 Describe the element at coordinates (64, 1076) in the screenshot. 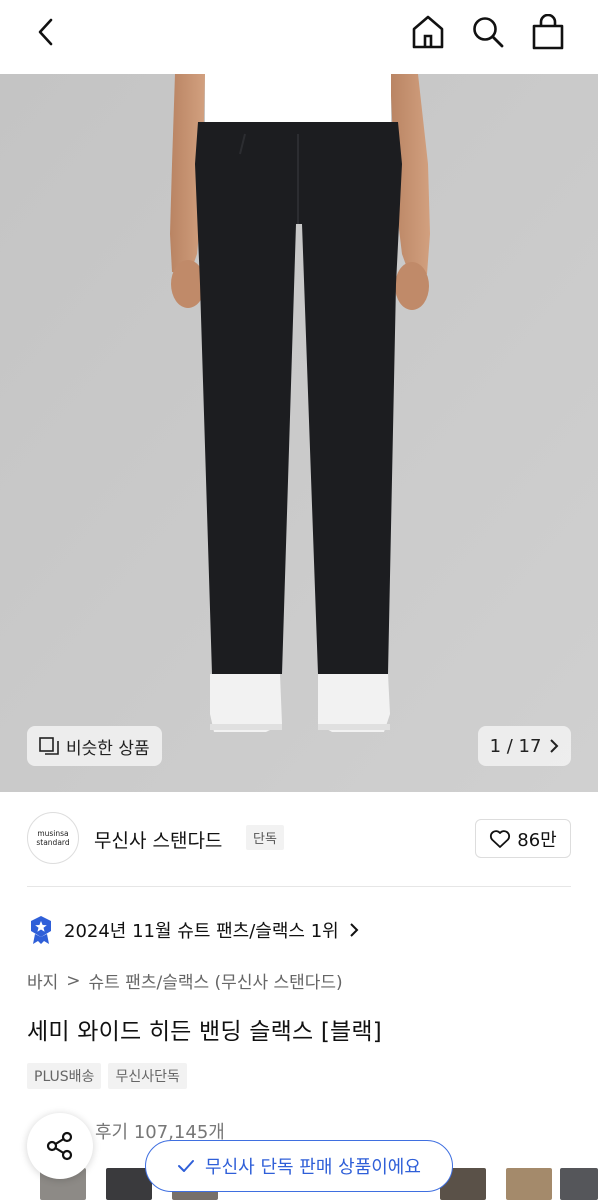

I see `plus-delivery-badge: PLUS배송` at that location.